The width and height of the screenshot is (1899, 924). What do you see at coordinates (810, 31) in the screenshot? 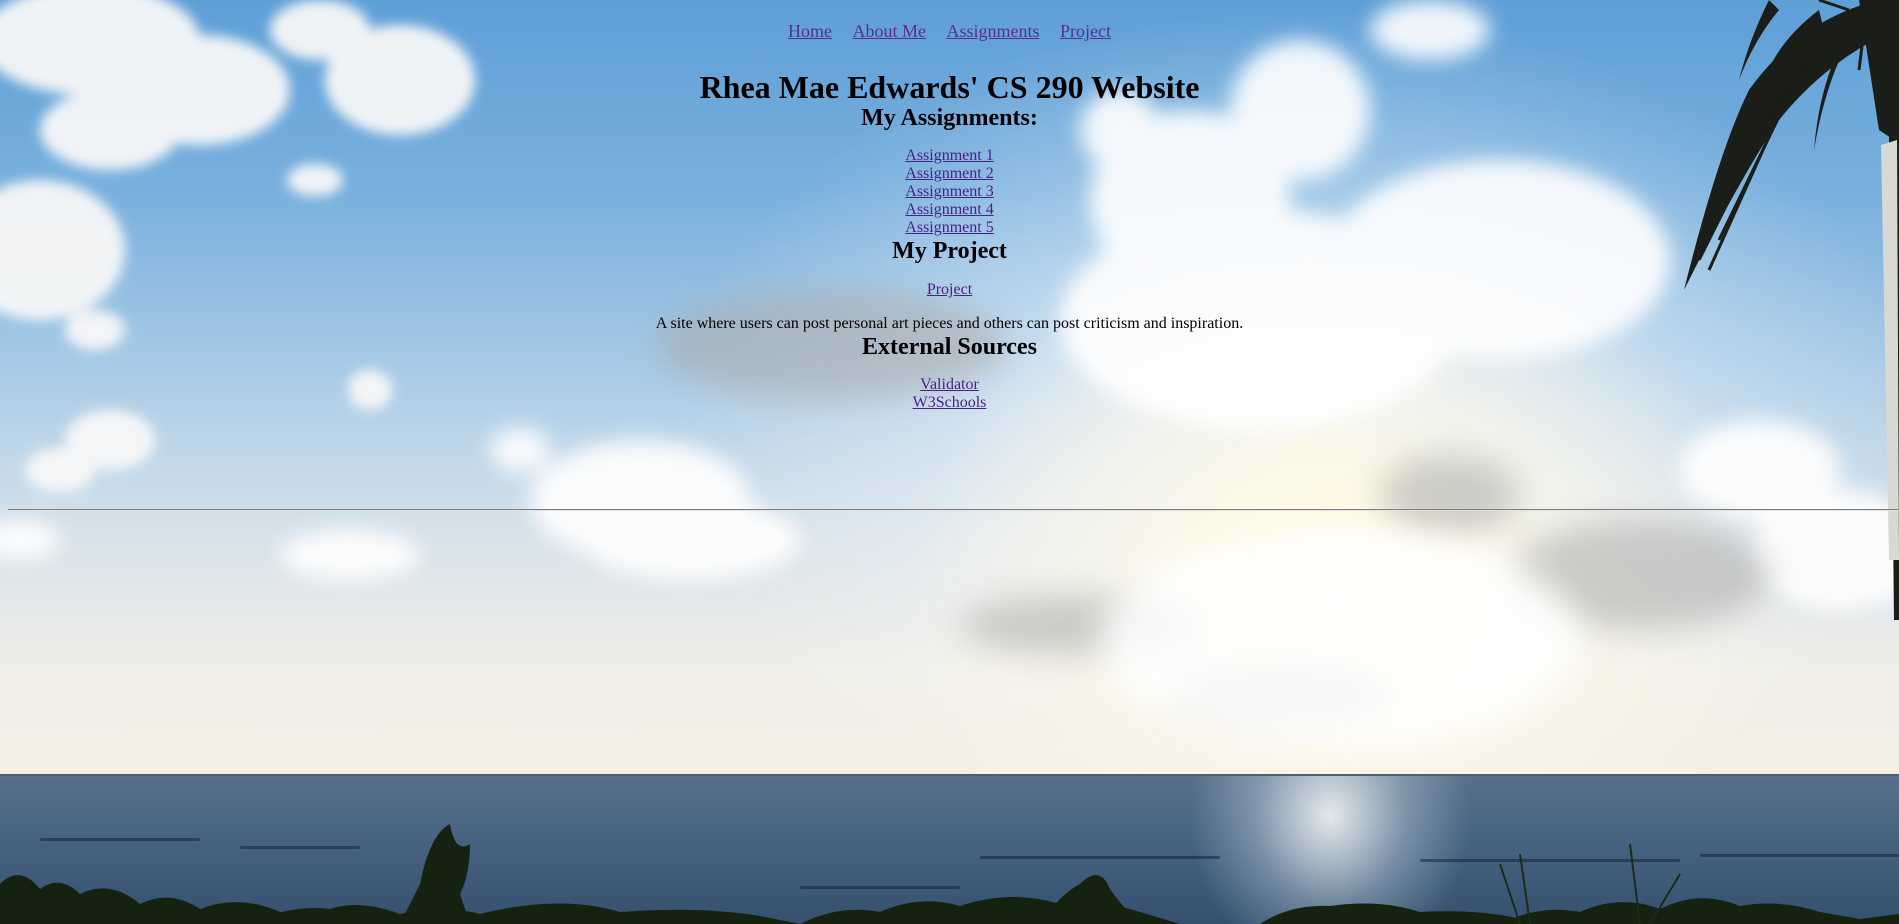
I see `nav-home-link: Home` at bounding box center [810, 31].